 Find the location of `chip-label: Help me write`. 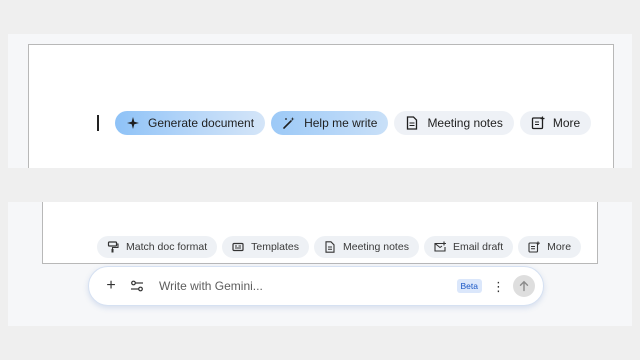

chip-label: Help me write is located at coordinates (341, 123).